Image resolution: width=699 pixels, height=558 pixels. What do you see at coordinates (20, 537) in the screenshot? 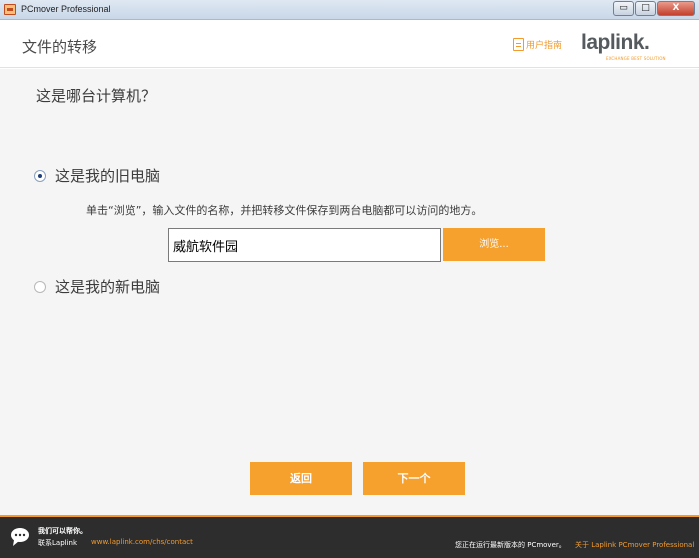
I see `chat-icon` at bounding box center [20, 537].